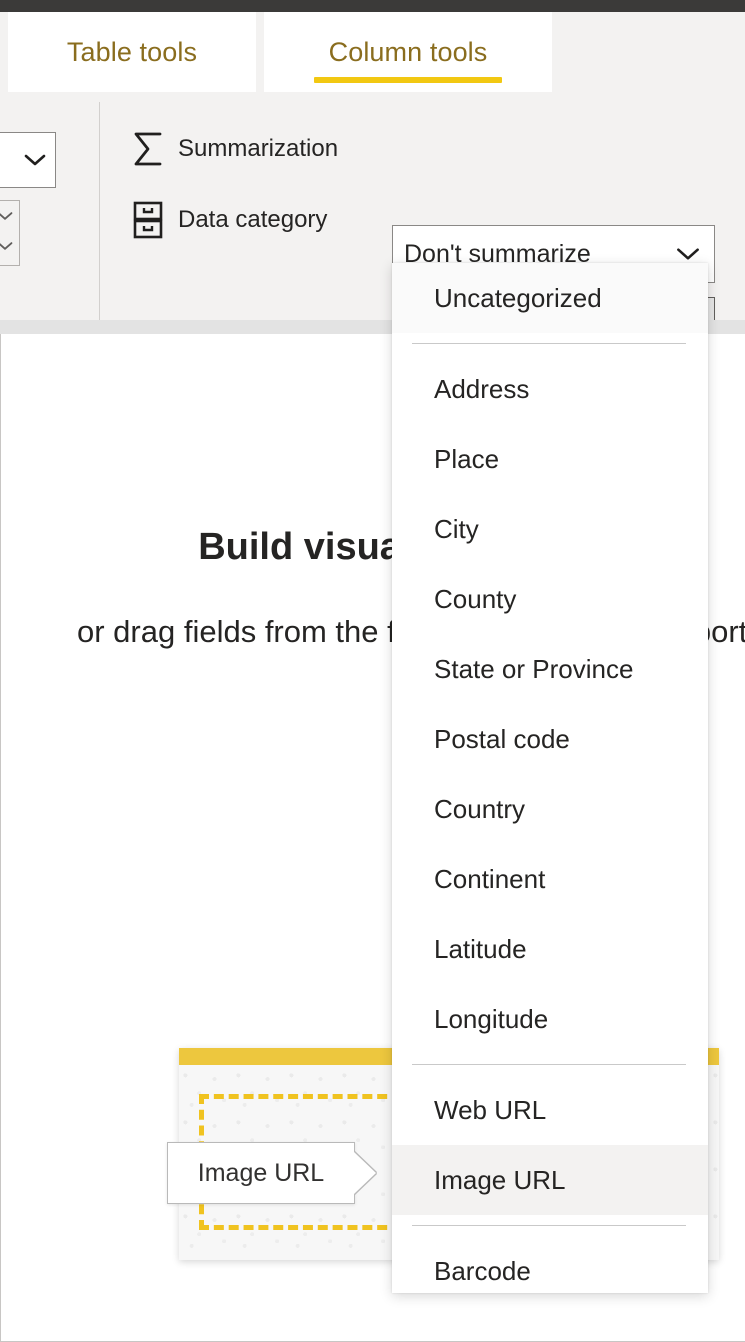 The width and height of the screenshot is (745, 1342). I want to click on menu-item-web-url: Web URL, so click(550, 1110).